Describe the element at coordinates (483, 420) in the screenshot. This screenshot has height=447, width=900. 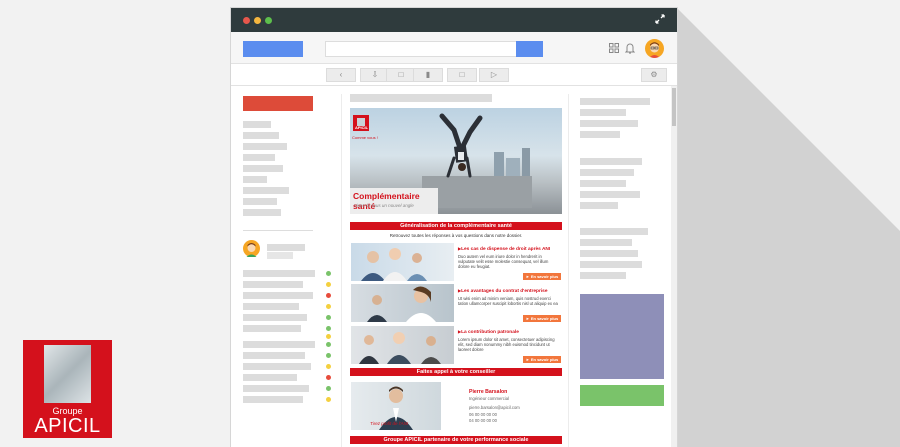
I see `advisor-phone: 04 00 00 00 00` at that location.